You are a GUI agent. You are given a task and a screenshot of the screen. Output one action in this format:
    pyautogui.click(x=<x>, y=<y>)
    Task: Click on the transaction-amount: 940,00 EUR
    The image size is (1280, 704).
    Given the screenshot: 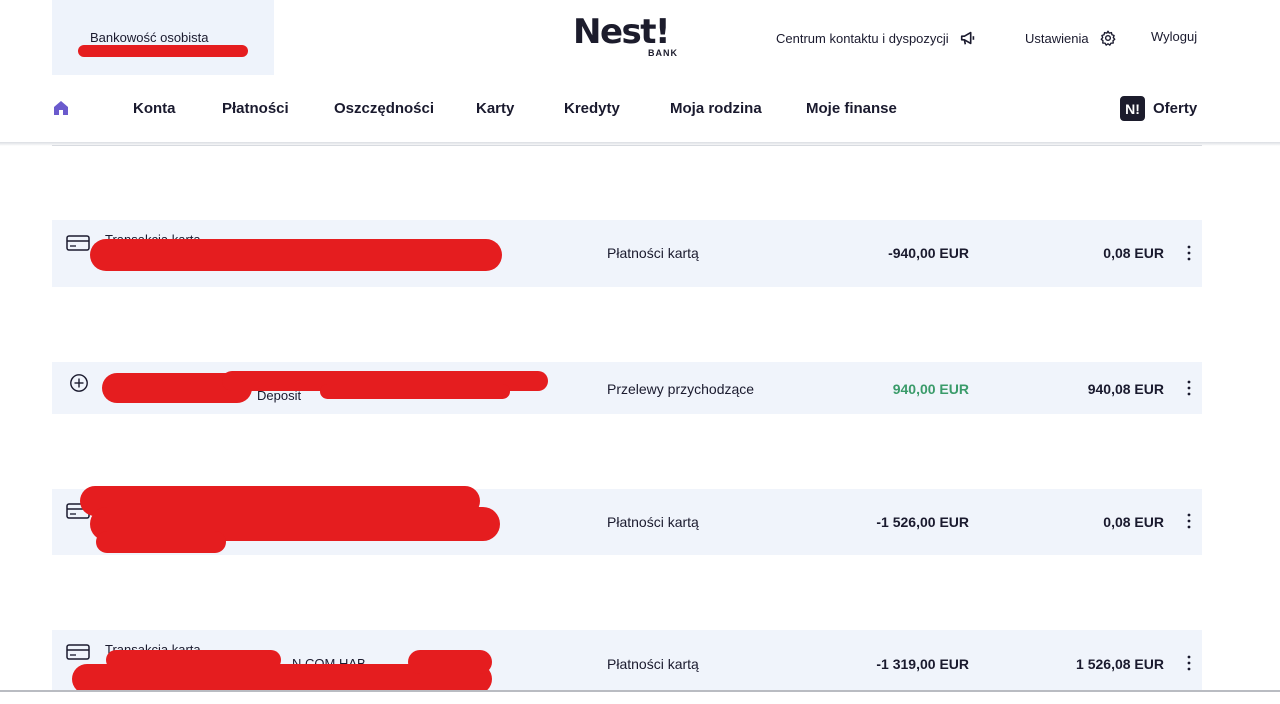 What is the action you would take?
    pyautogui.click(x=930, y=389)
    